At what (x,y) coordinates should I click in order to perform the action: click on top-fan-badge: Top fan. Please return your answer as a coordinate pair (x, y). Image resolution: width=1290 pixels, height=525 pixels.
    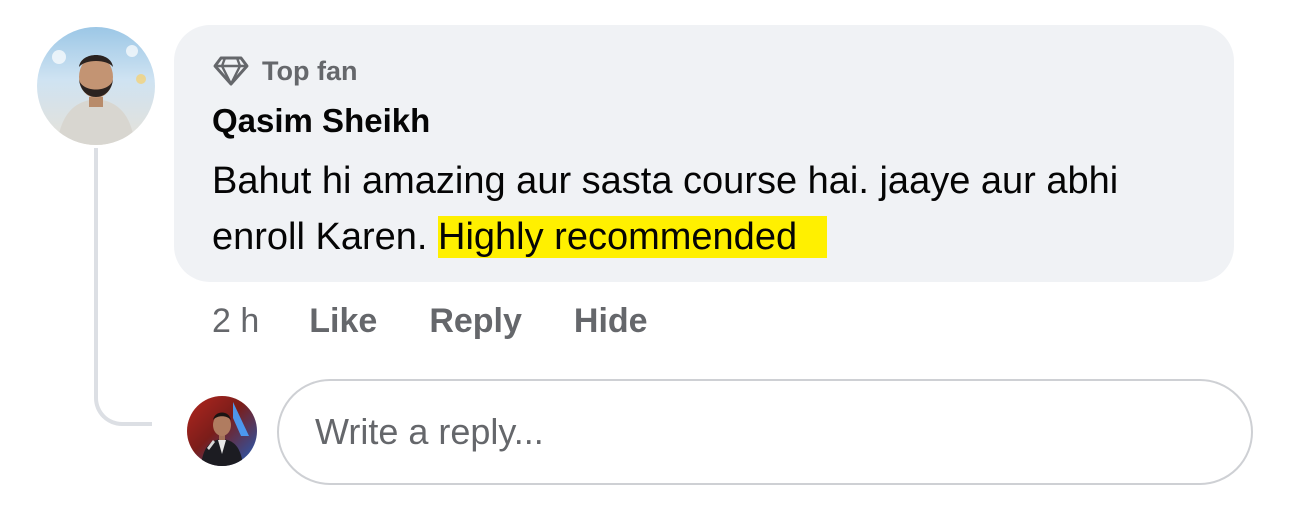
    Looking at the image, I should click on (284, 71).